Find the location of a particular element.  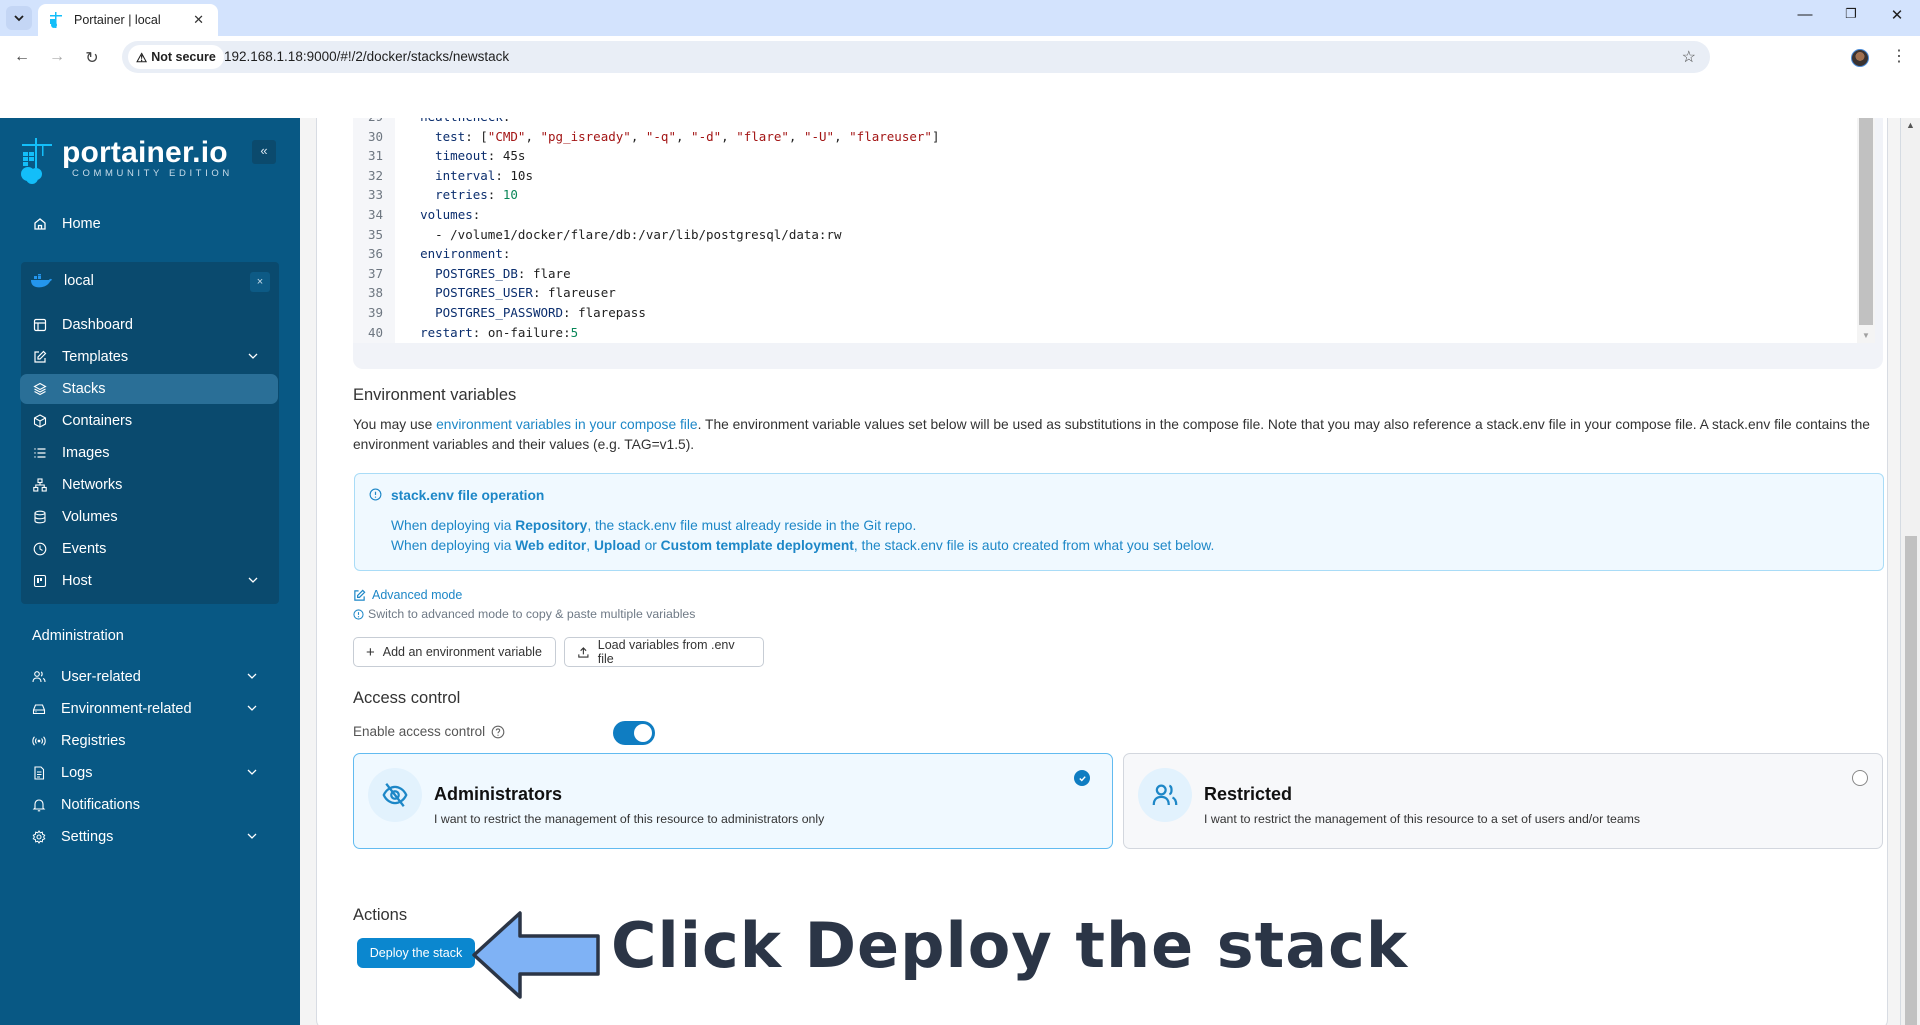

code-line: environment: is located at coordinates (457, 254).